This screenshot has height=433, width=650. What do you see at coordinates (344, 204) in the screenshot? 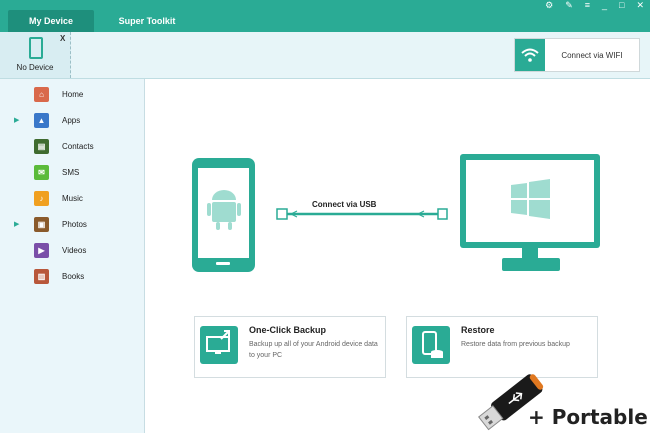
I see `connect-usb-label: Connect via USB` at bounding box center [344, 204].